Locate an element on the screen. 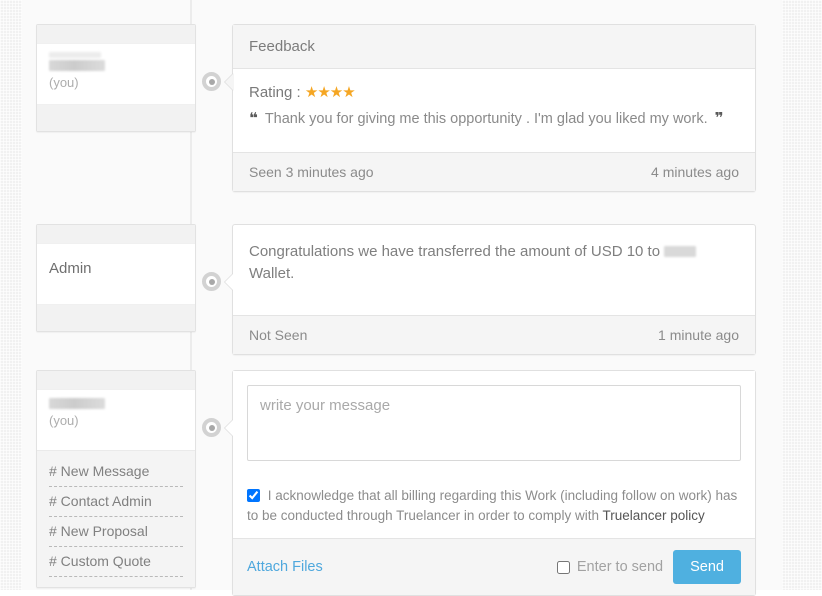  enter-to-send-checkbox is located at coordinates (563, 567).